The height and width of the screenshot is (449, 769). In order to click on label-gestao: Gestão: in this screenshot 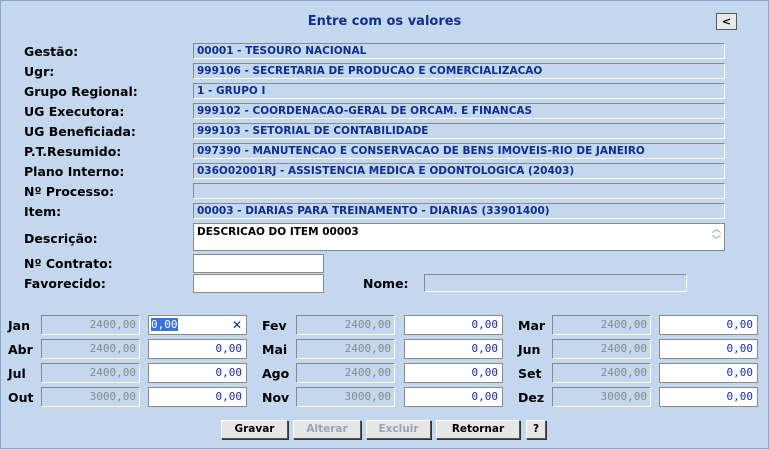, I will do `click(51, 51)`.